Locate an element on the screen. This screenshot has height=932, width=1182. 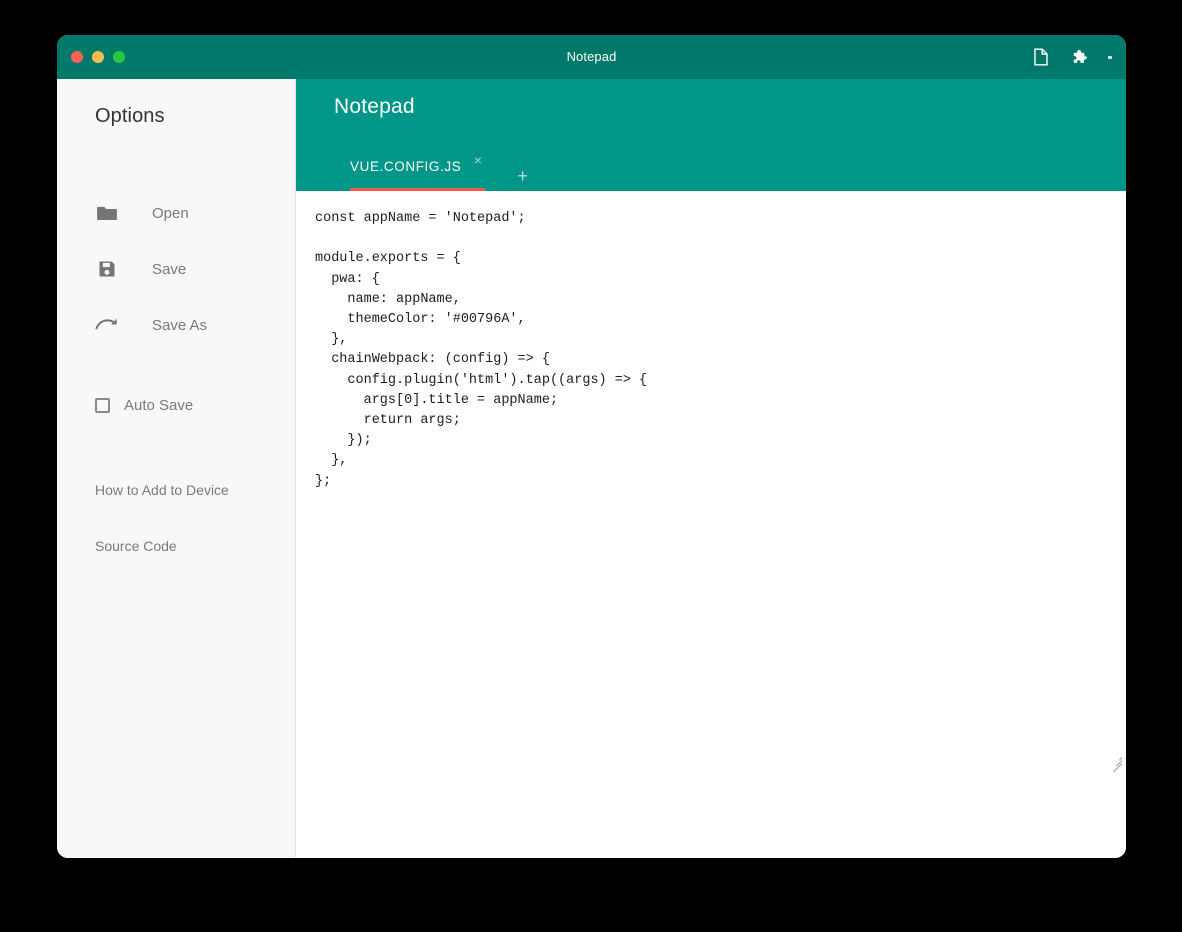
sidebar-menu: Open Save Save As is located at coordinates (176, 269).